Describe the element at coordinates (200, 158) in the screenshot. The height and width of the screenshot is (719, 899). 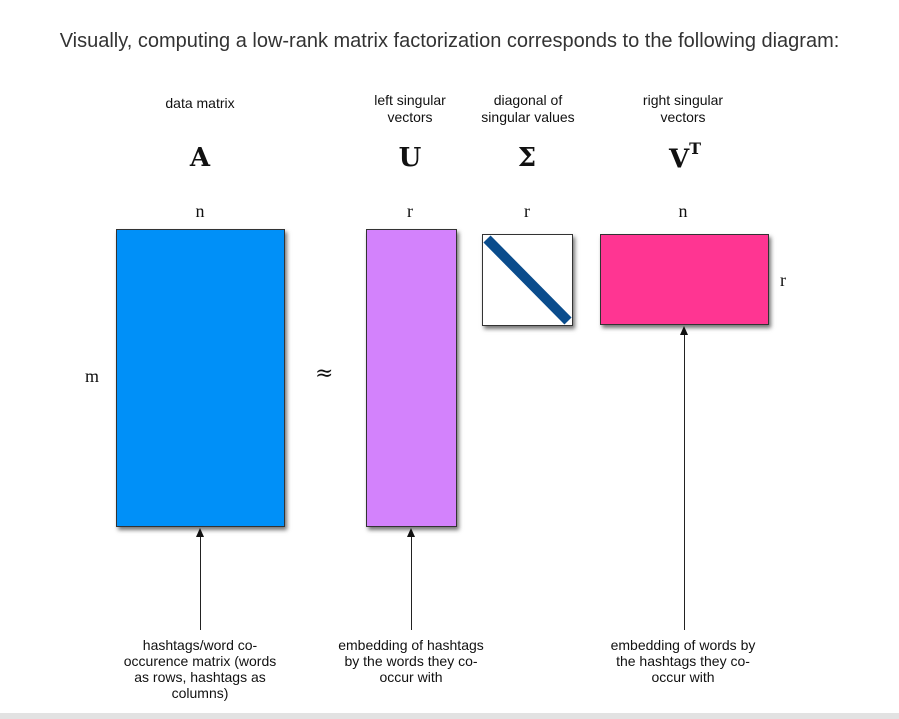
I see `symbol-a: A` at that location.